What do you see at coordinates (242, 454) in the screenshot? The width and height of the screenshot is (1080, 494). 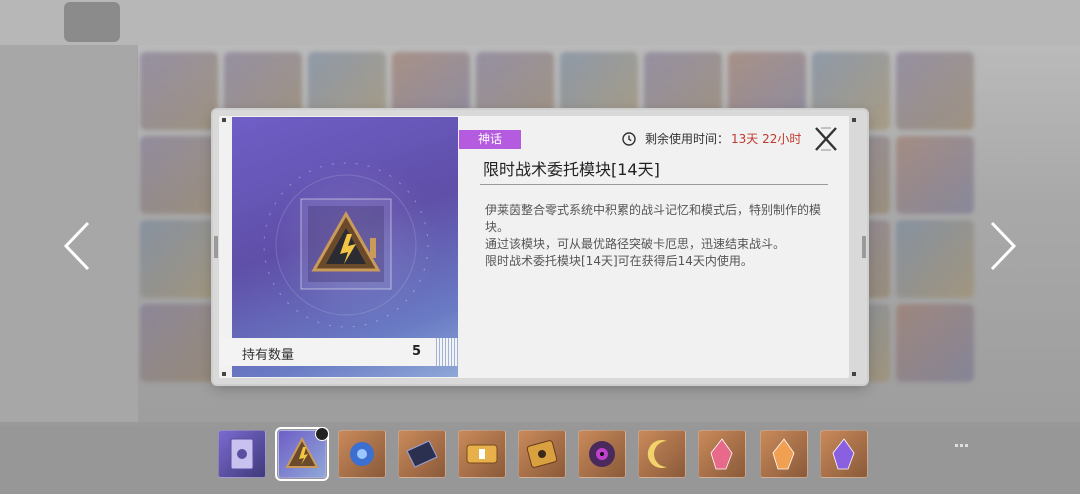 I see `card-item-icon` at bounding box center [242, 454].